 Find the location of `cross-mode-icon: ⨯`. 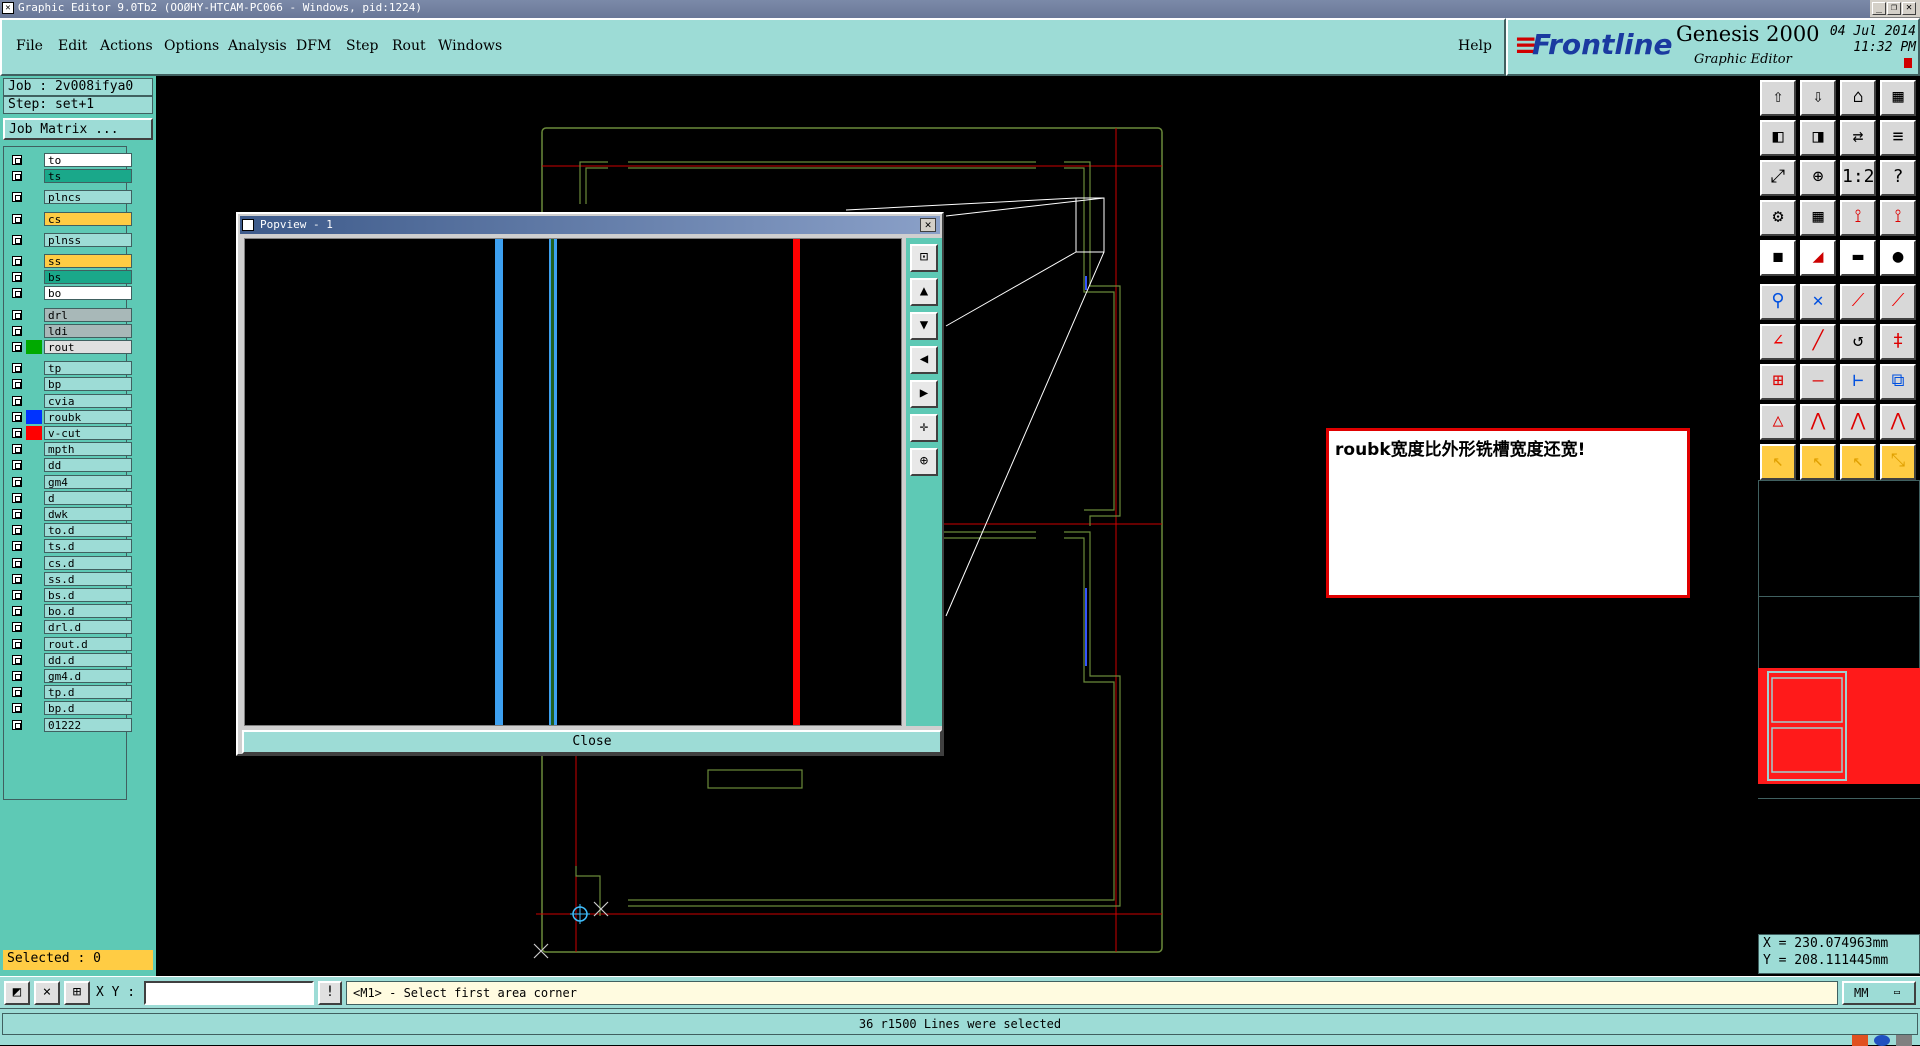

cross-mode-icon: ⨯ is located at coordinates (47, 993).